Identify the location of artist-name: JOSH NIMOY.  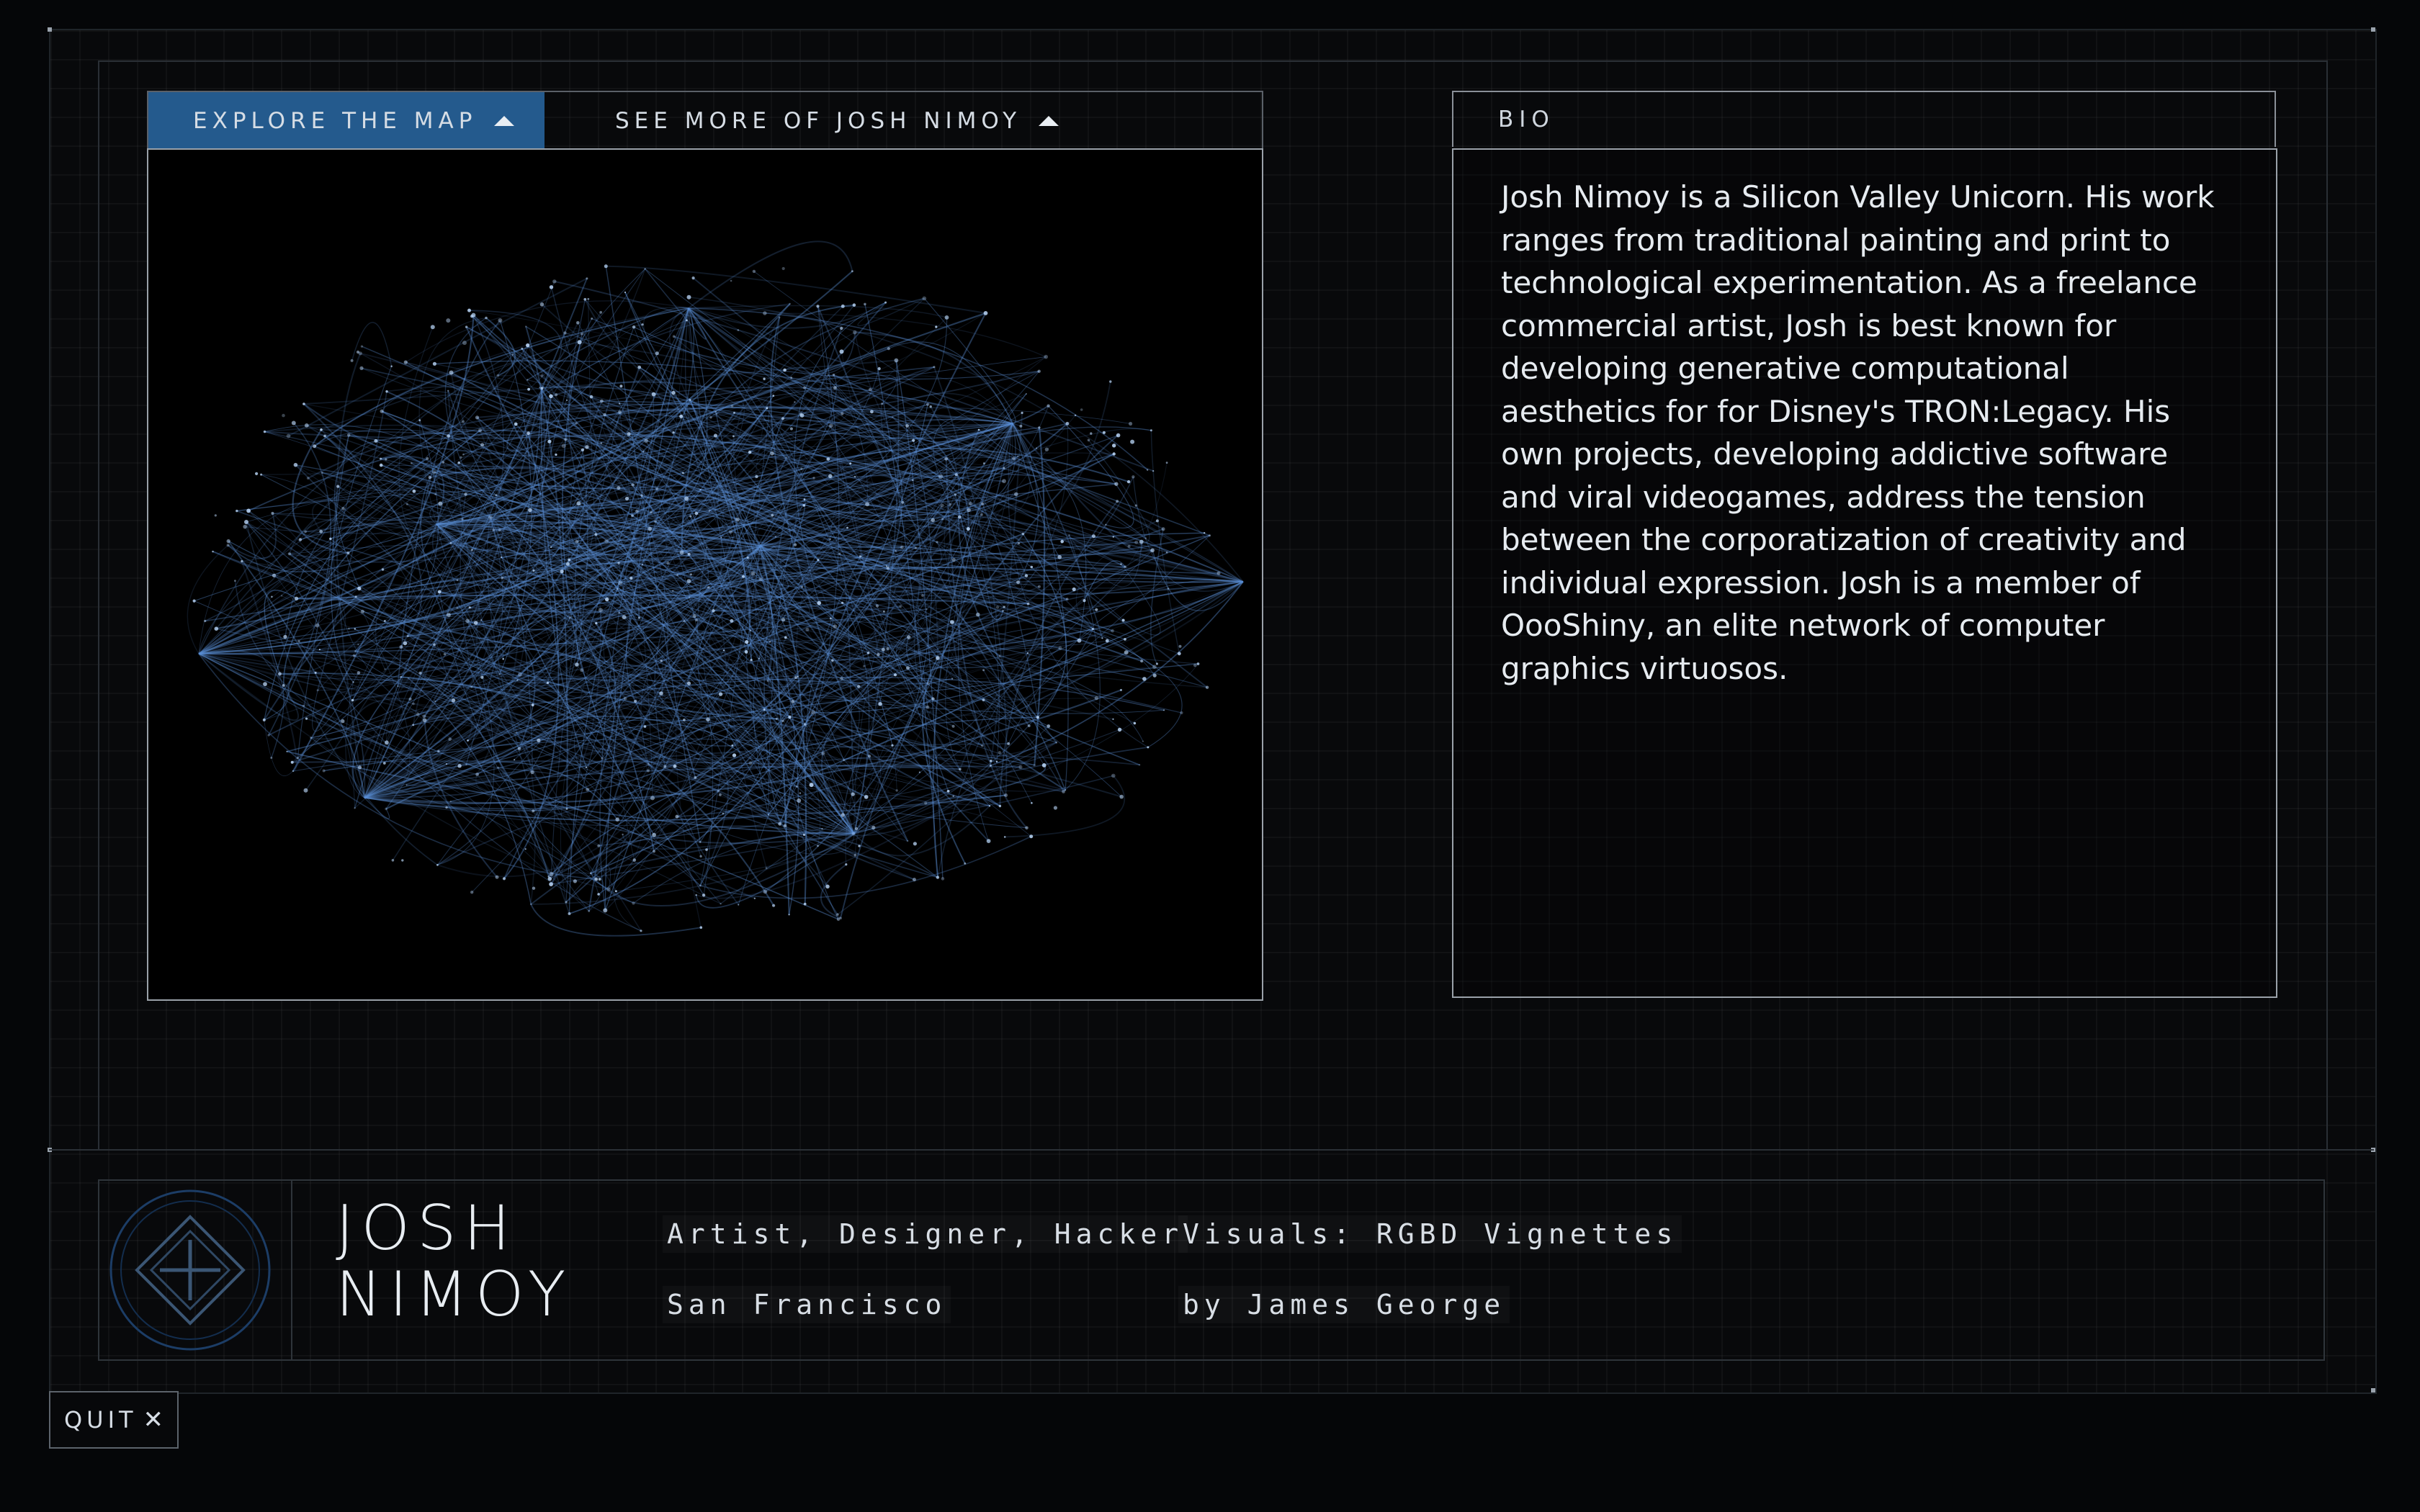
(454, 1261).